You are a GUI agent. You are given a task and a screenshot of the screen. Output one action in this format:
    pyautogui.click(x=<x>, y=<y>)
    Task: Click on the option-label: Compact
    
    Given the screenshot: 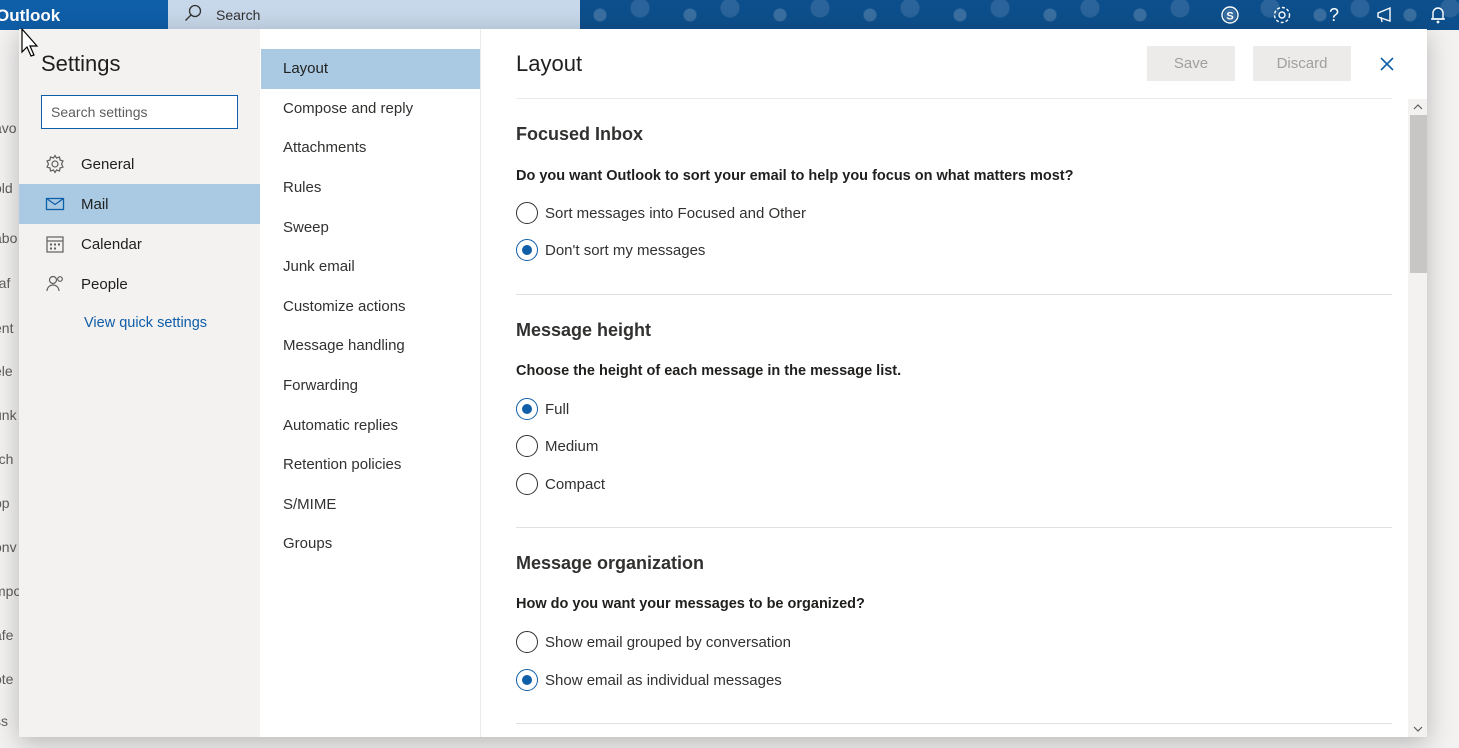 What is the action you would take?
    pyautogui.click(x=575, y=484)
    